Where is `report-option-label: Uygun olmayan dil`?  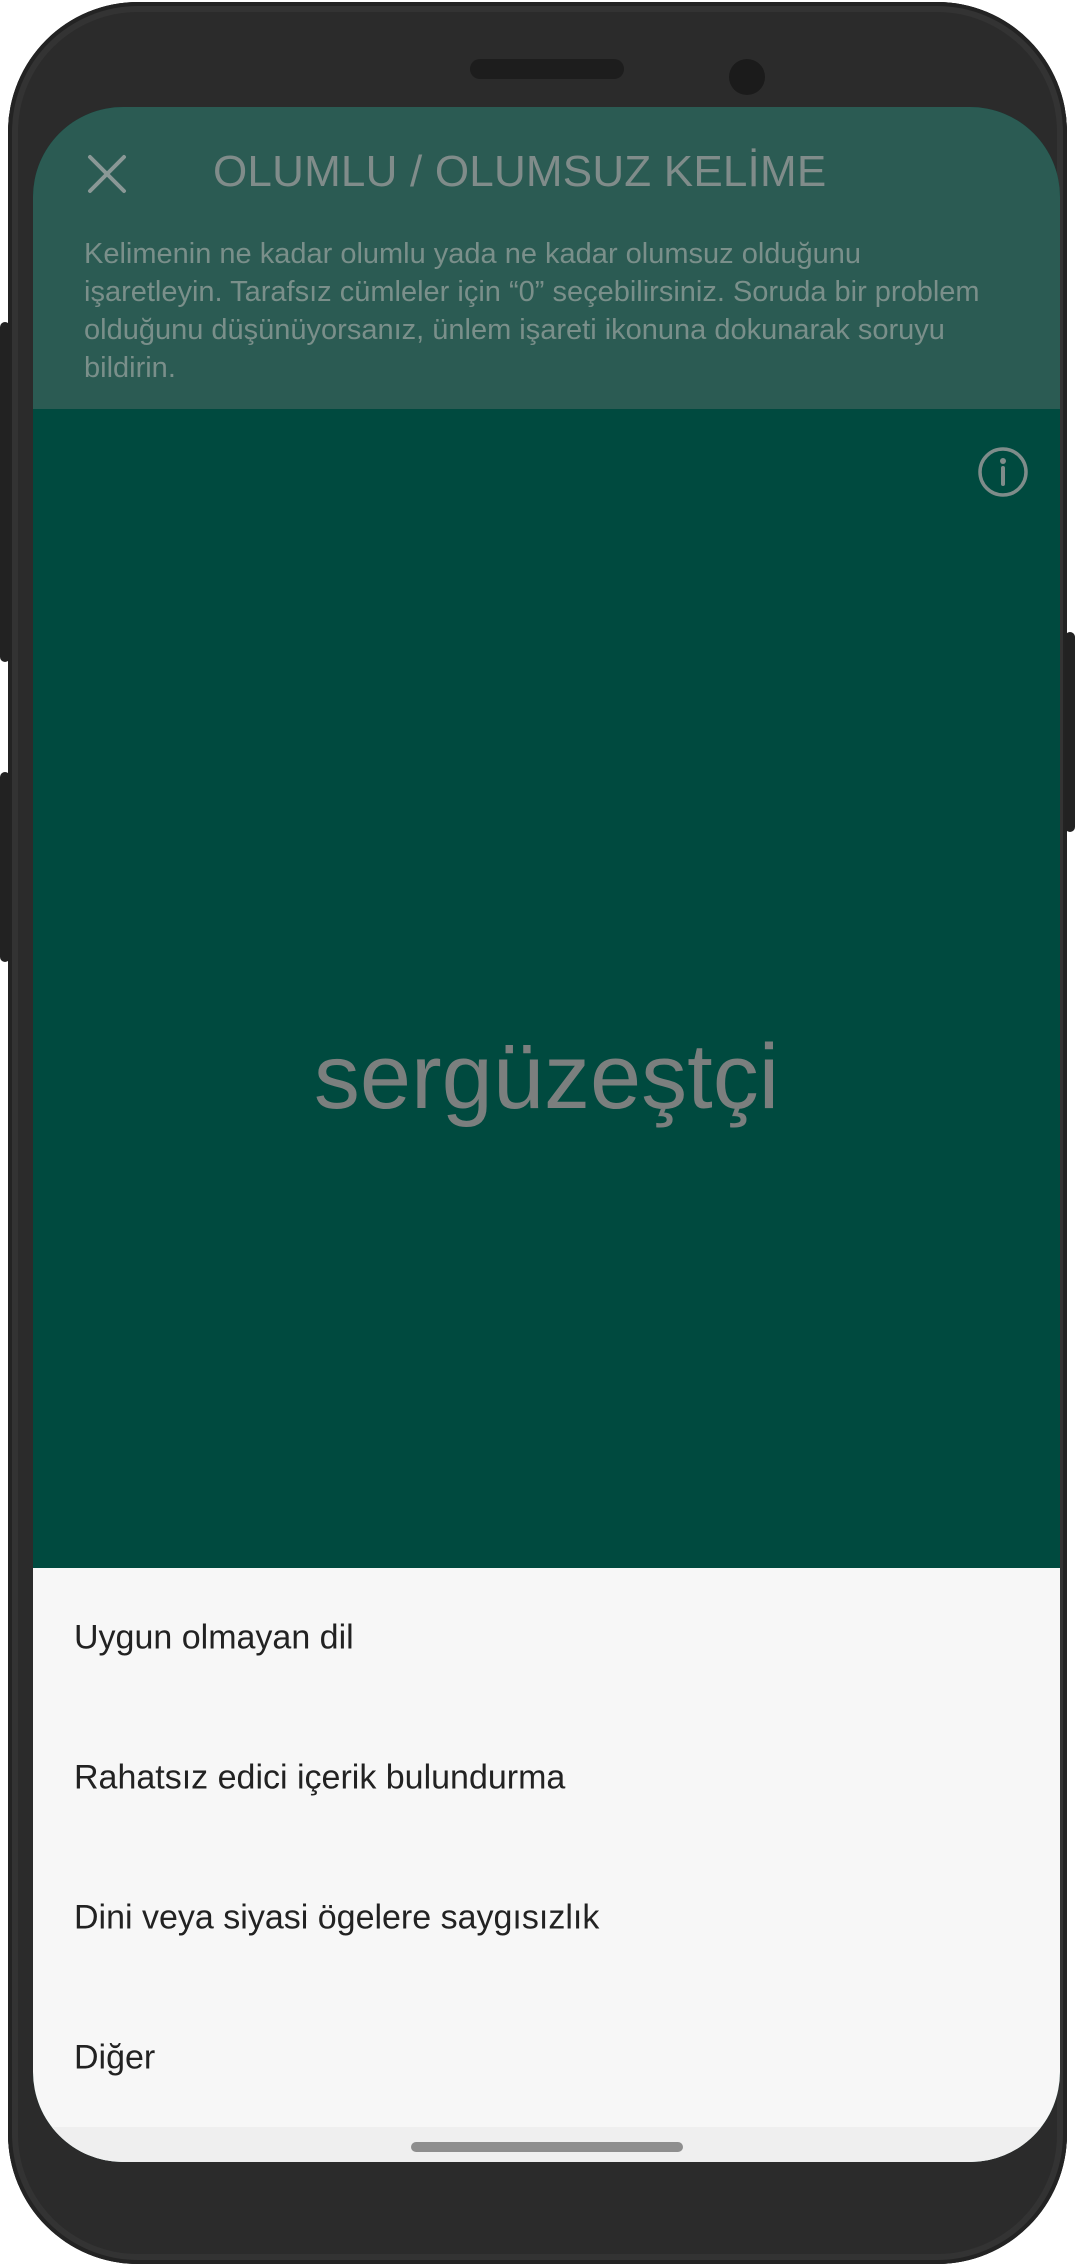
report-option-label: Uygun olmayan dil is located at coordinates (214, 1637).